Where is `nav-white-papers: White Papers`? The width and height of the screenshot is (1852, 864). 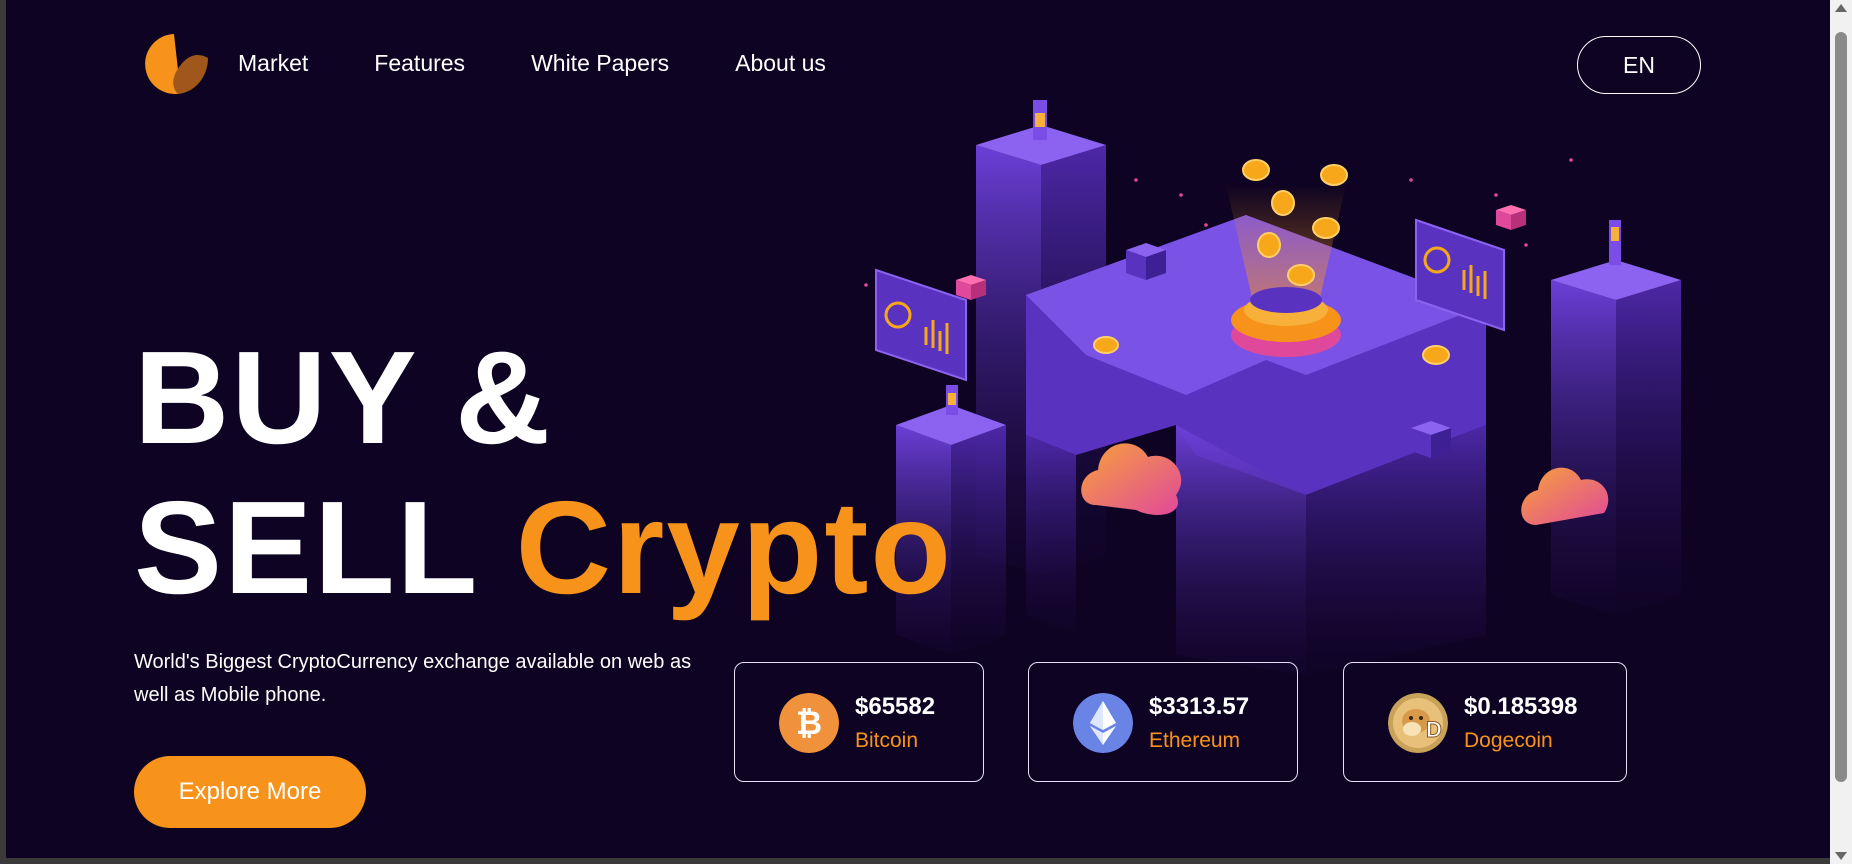
nav-white-papers: White Papers is located at coordinates (600, 63).